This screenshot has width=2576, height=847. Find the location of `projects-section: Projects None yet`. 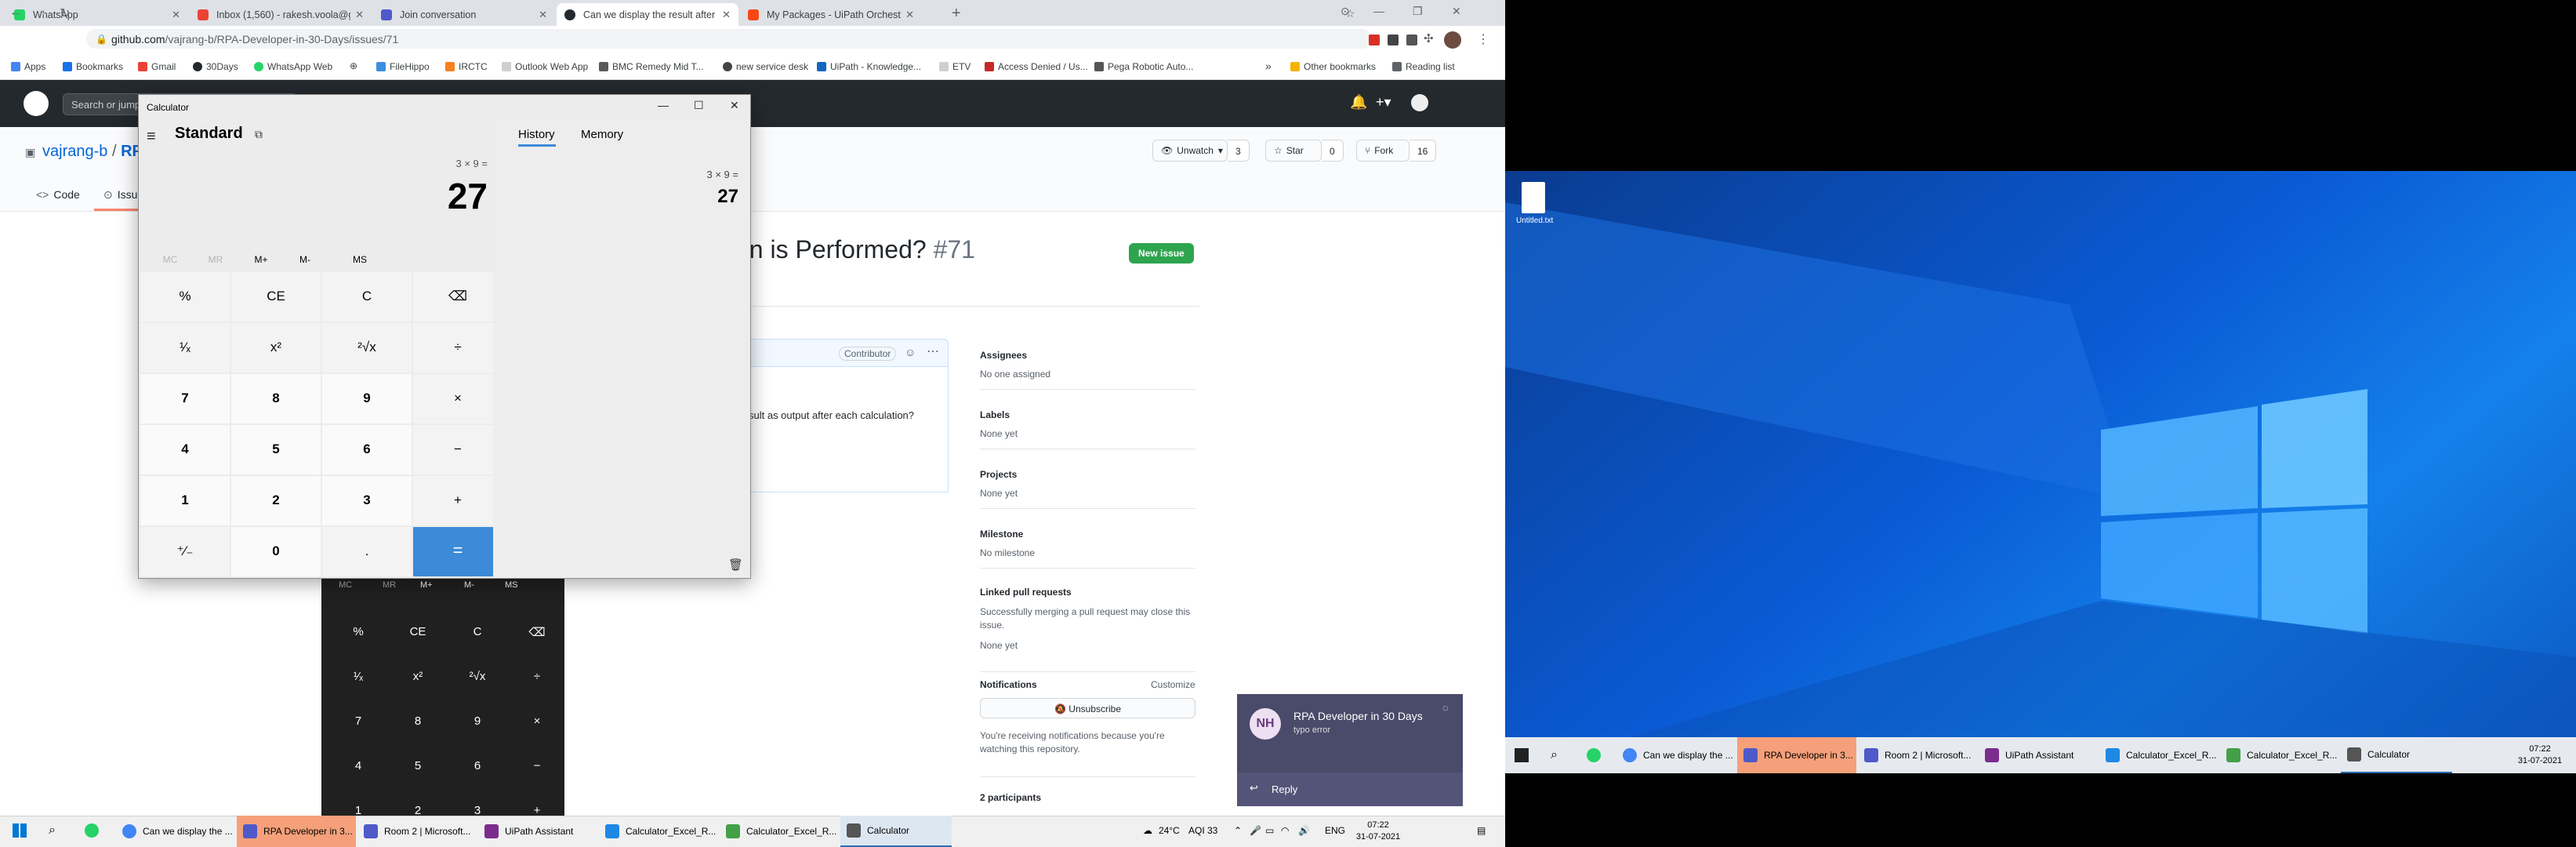

projects-section: Projects None yet is located at coordinates (999, 484).